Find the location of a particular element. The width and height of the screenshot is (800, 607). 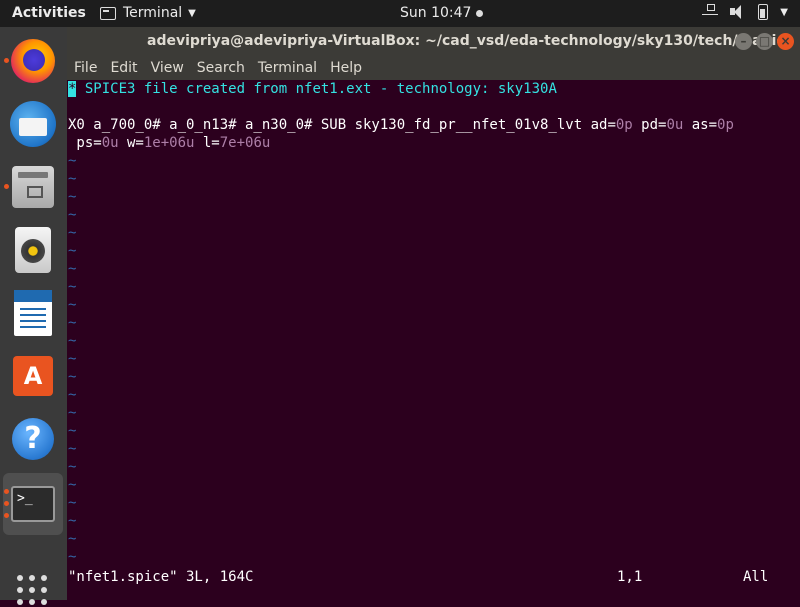

caret-down-icon: ▼ is located at coordinates (192, 13).